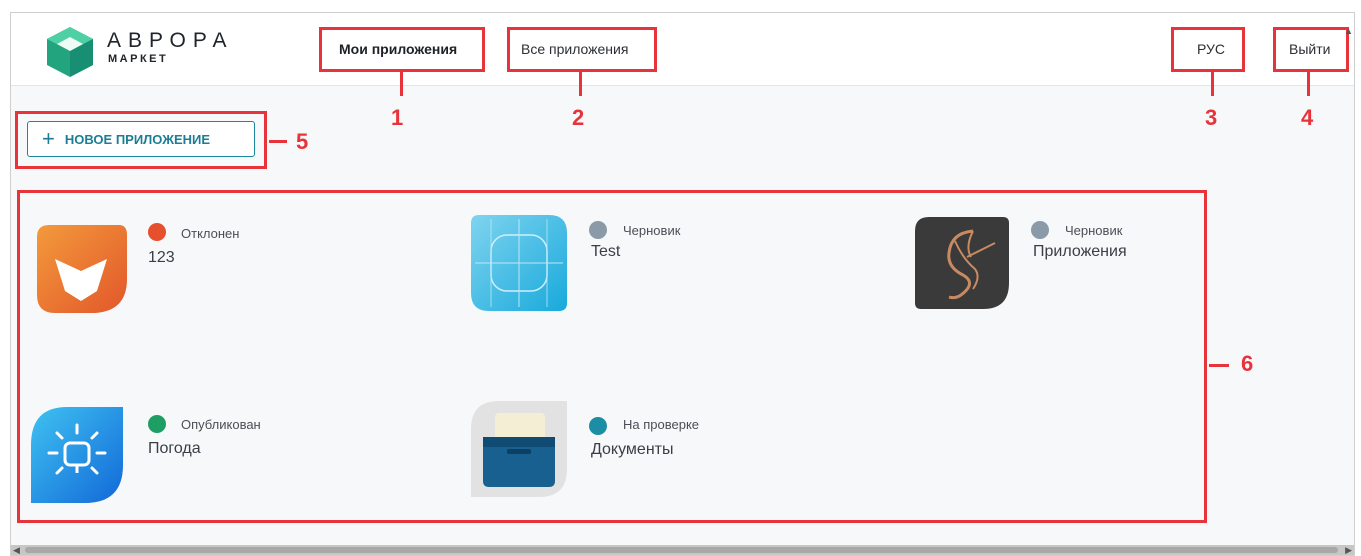 This screenshot has width=1361, height=556. What do you see at coordinates (70, 52) in the screenshot?
I see `aurora-cube-icon` at bounding box center [70, 52].